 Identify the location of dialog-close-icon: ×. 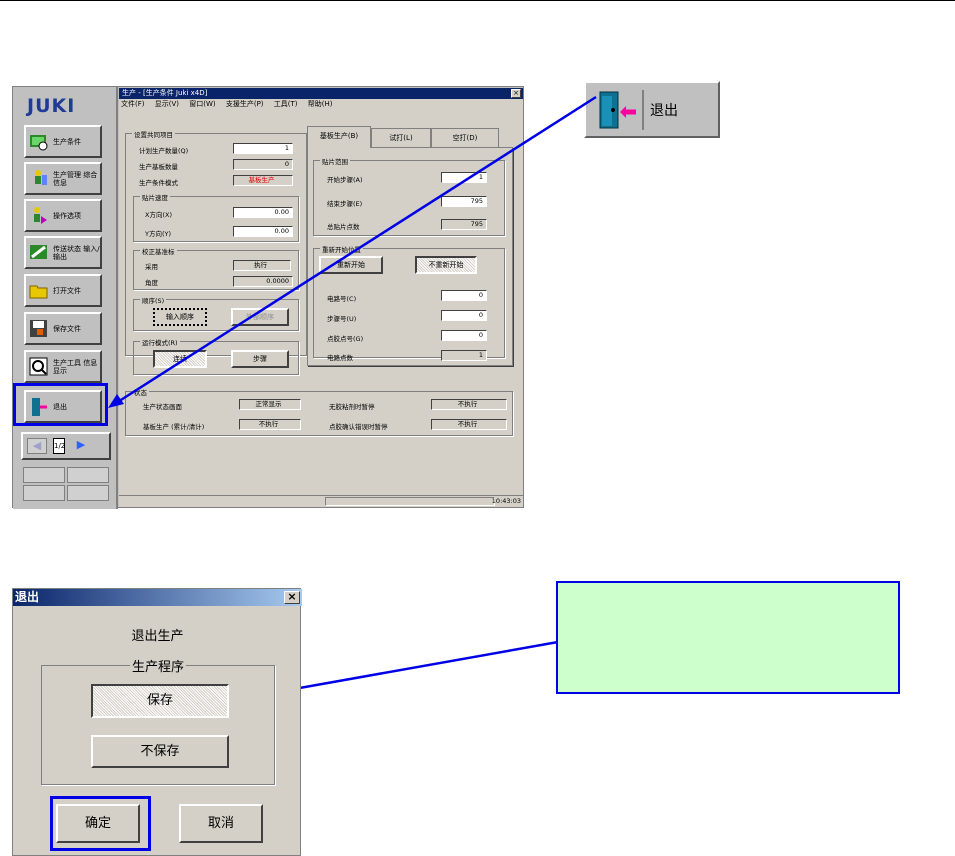
(292, 597).